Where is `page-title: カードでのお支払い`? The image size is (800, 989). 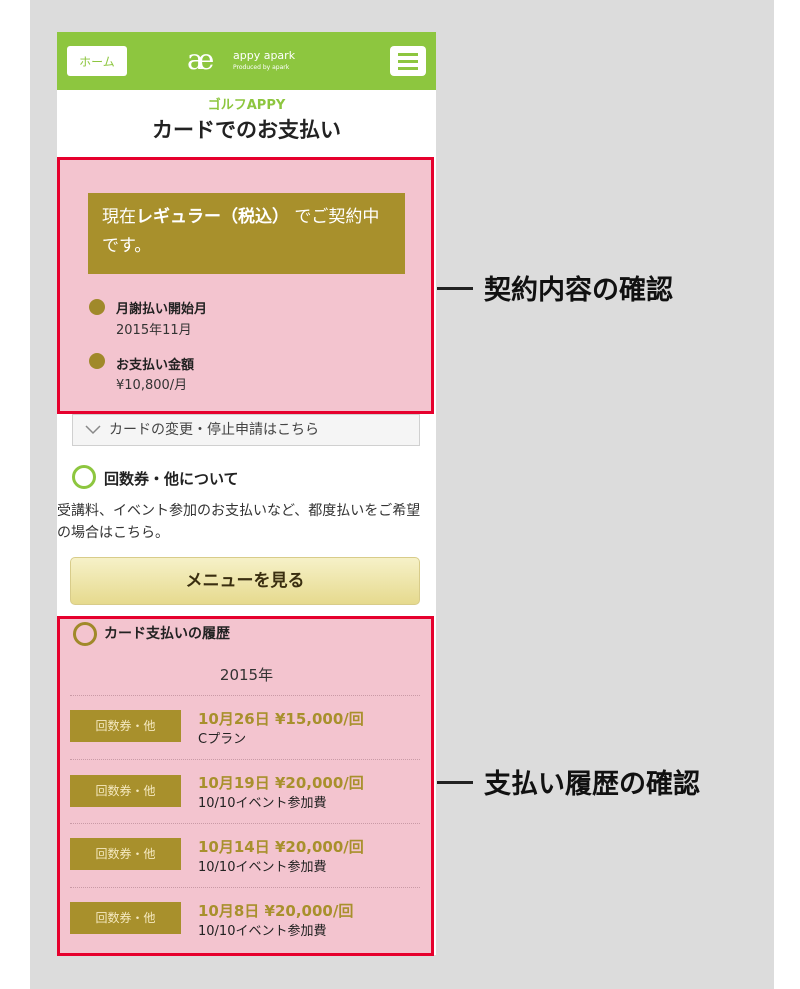
page-title: カードでのお支払い is located at coordinates (246, 130).